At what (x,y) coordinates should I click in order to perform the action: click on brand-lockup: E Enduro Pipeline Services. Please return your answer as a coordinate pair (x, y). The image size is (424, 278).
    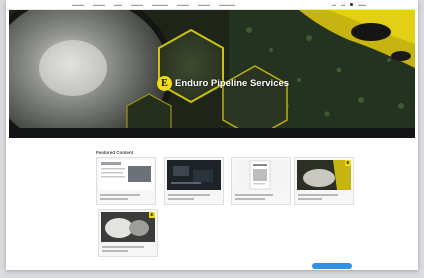
    Looking at the image, I should click on (223, 83).